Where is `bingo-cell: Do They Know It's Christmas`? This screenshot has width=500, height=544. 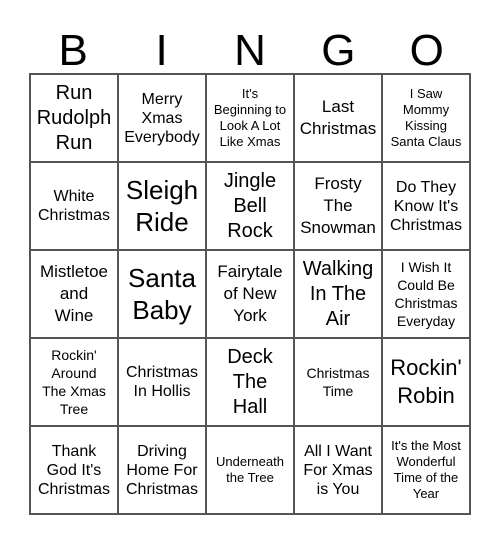
bingo-cell: Do They Know It's Christmas is located at coordinates (426, 206).